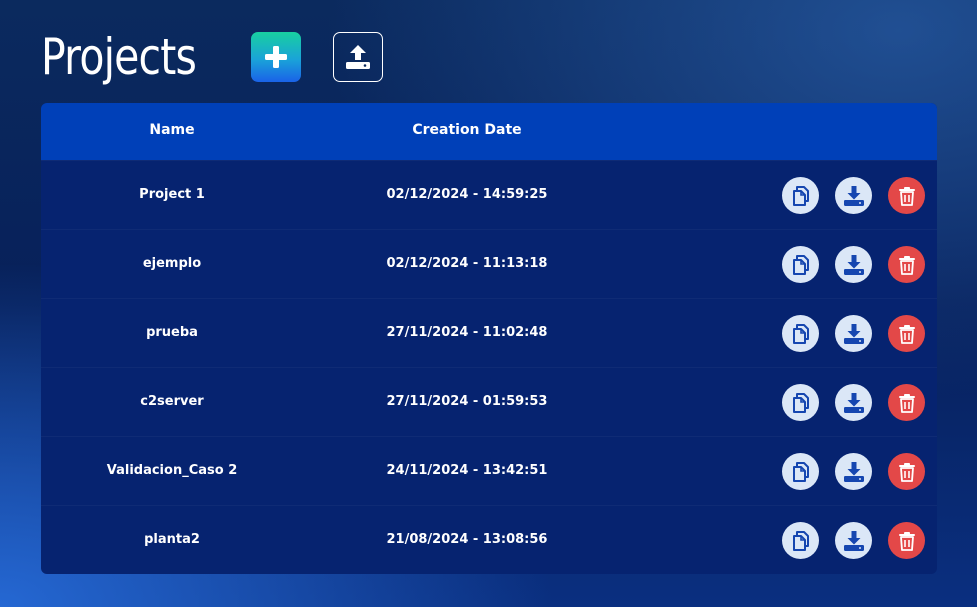  What do you see at coordinates (172, 539) in the screenshot?
I see `project-name: planta2` at bounding box center [172, 539].